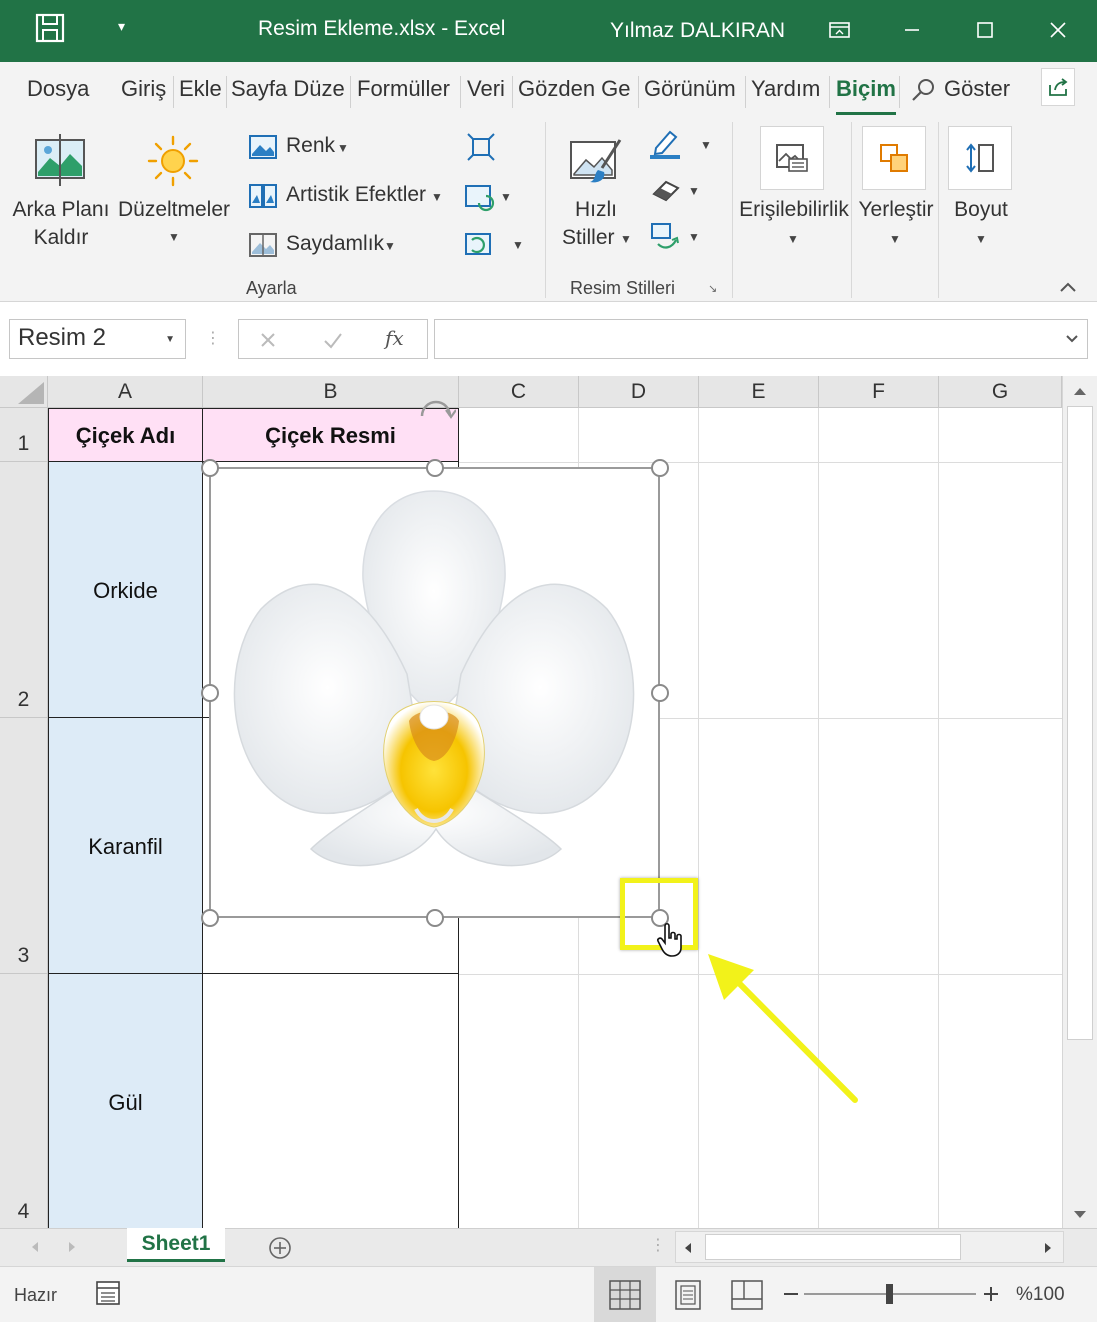  What do you see at coordinates (330, 1100) in the screenshot?
I see `cell-b4` at bounding box center [330, 1100].